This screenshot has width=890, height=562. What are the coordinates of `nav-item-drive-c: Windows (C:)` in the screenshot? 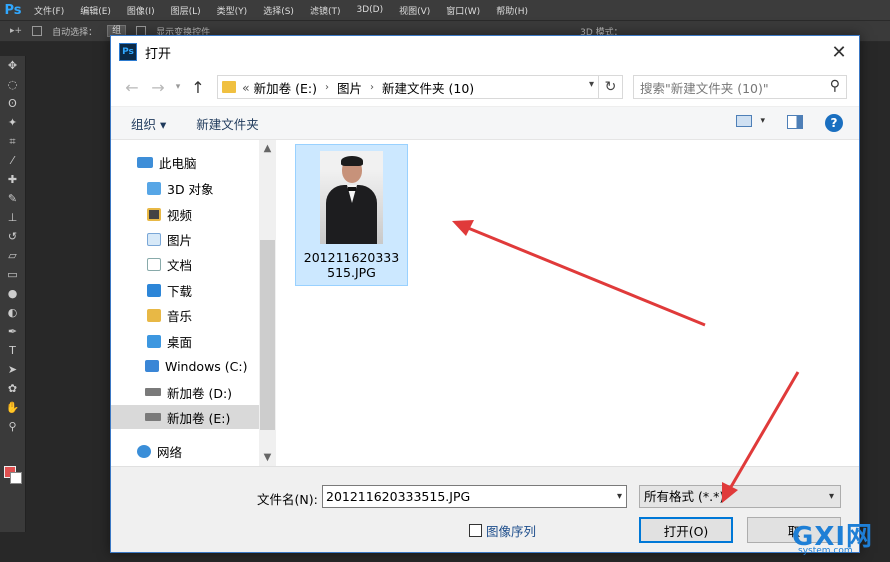 It's located at (196, 366).